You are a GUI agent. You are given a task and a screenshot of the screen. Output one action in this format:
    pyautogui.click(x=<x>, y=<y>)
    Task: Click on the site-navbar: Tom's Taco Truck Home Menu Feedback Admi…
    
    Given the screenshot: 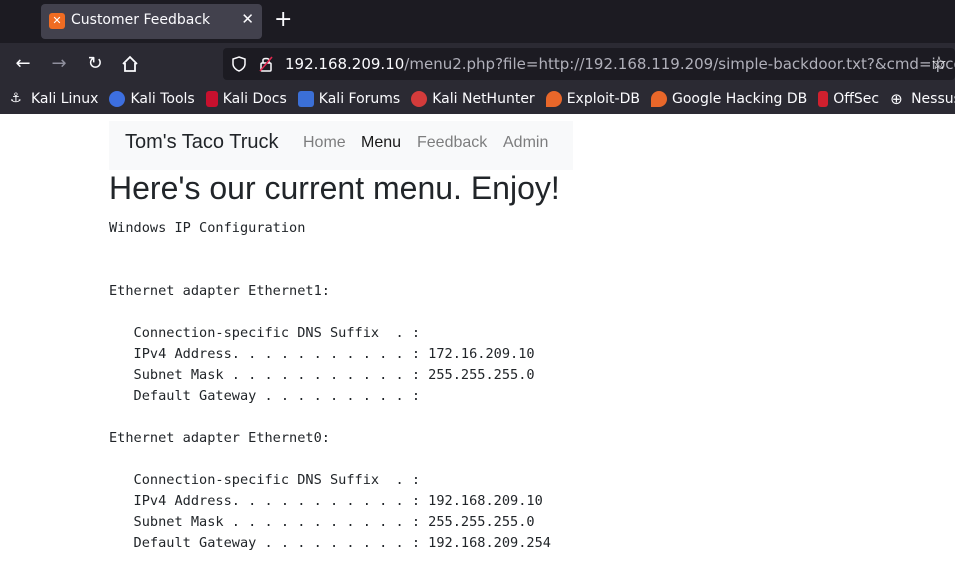 What is the action you would take?
    pyautogui.click(x=341, y=145)
    